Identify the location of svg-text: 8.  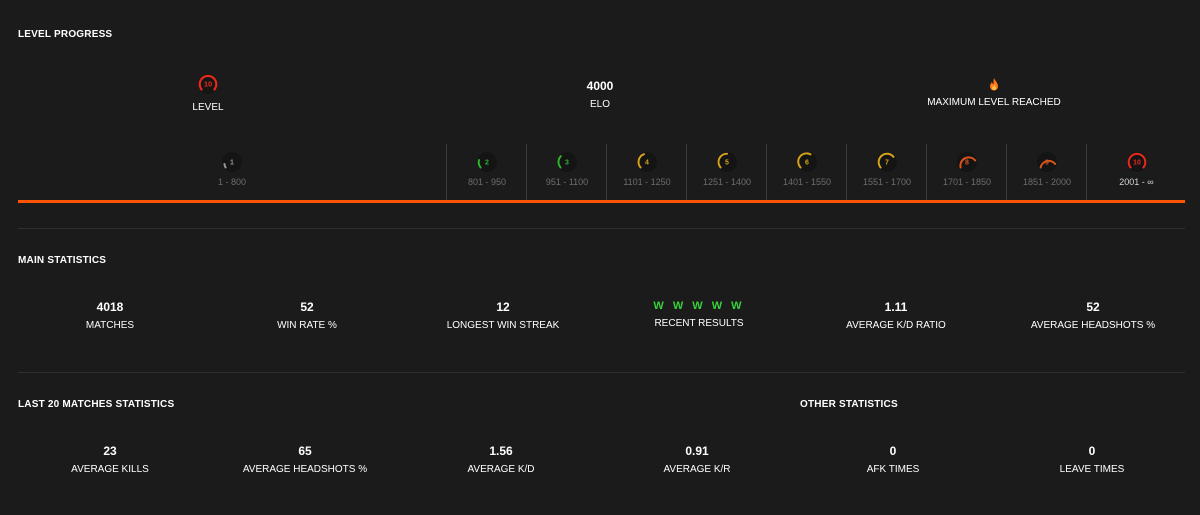
(967, 163).